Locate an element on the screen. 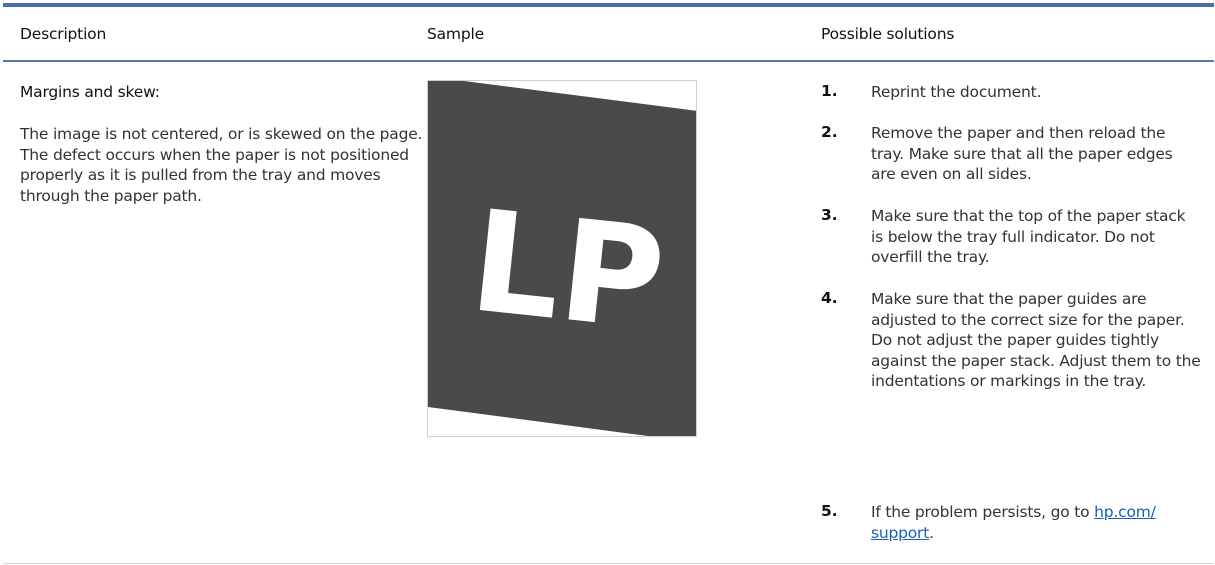  step-number: 1. is located at coordinates (829, 91).